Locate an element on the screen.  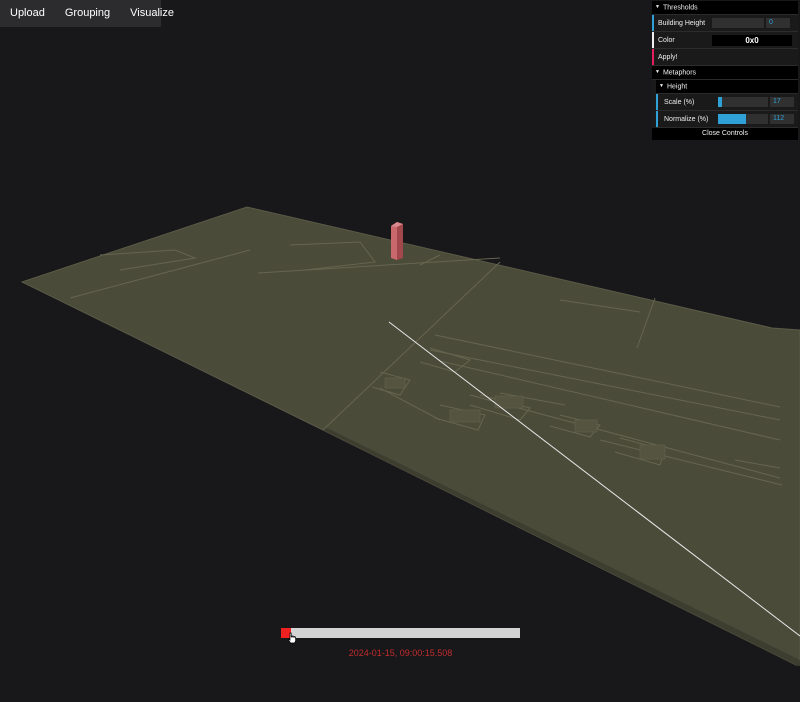
folder-thresholds: ▼ Thresholds is located at coordinates (725, 8).